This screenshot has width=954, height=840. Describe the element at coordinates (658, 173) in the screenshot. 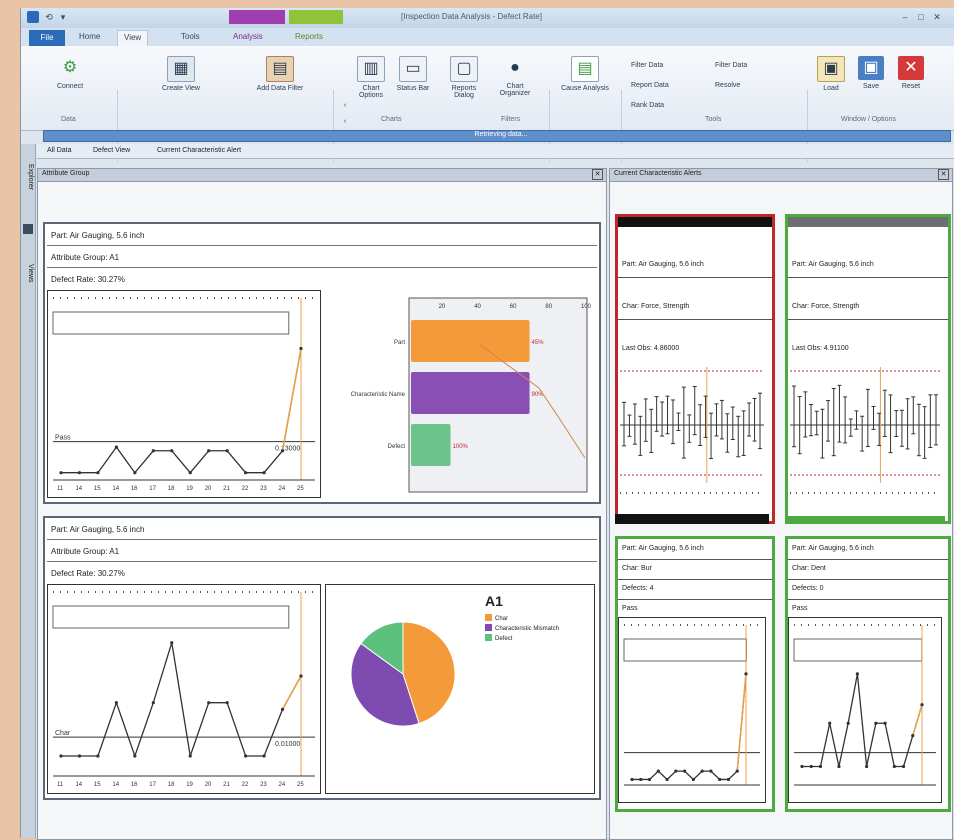

I see `right-pane-title: Current Characteristic Alerts` at that location.